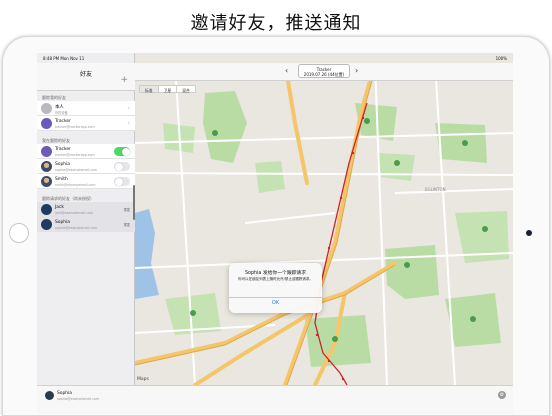 This screenshot has height=416, width=552. What do you see at coordinates (61, 179) in the screenshot?
I see `friend-name: Smith` at bounding box center [61, 179].